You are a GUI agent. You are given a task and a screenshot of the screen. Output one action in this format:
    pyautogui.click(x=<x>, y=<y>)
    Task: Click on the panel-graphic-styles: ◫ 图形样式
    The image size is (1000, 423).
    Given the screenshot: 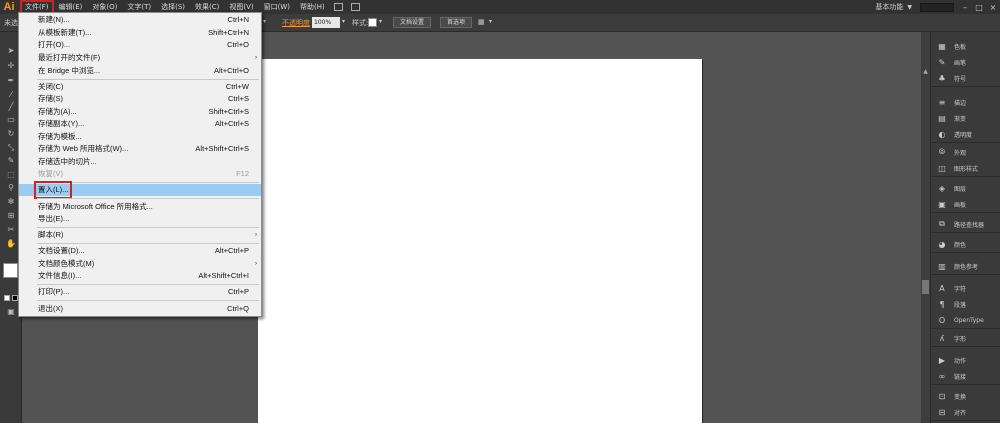 What is the action you would take?
    pyautogui.click(x=965, y=168)
    